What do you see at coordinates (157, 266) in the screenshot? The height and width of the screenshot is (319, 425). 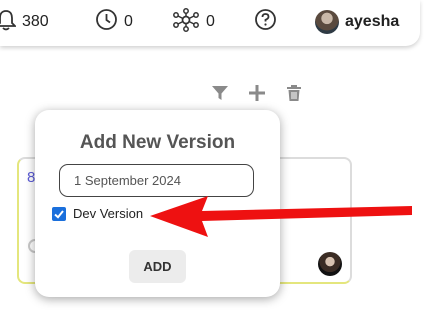 I see `add-button: ADD` at bounding box center [157, 266].